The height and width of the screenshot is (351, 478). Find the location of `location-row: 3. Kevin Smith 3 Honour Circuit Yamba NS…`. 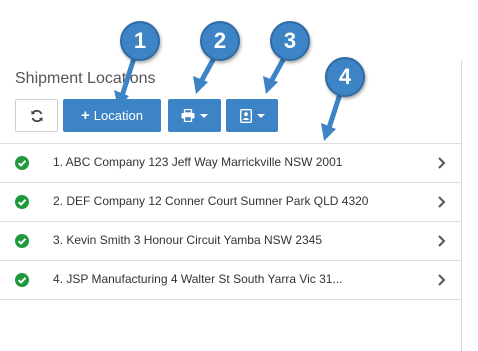

location-row: 3. Kevin Smith 3 Honour Circuit Yamba NS… is located at coordinates (230, 240).